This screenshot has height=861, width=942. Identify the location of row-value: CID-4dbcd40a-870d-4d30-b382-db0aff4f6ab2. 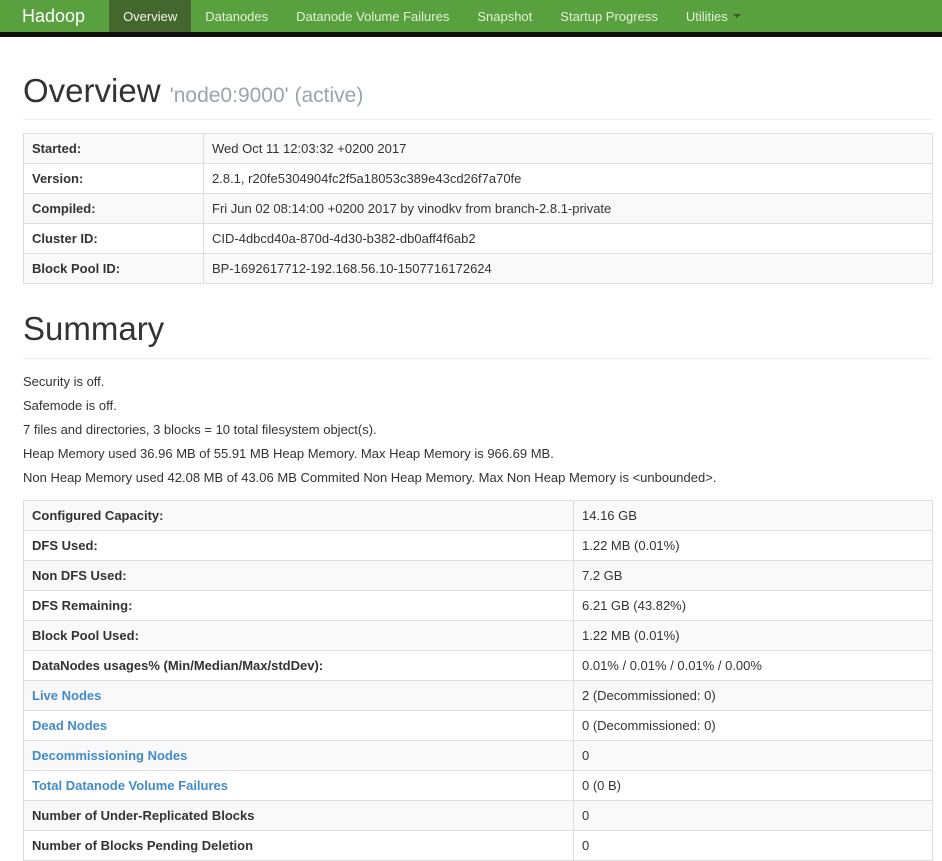
(568, 239).